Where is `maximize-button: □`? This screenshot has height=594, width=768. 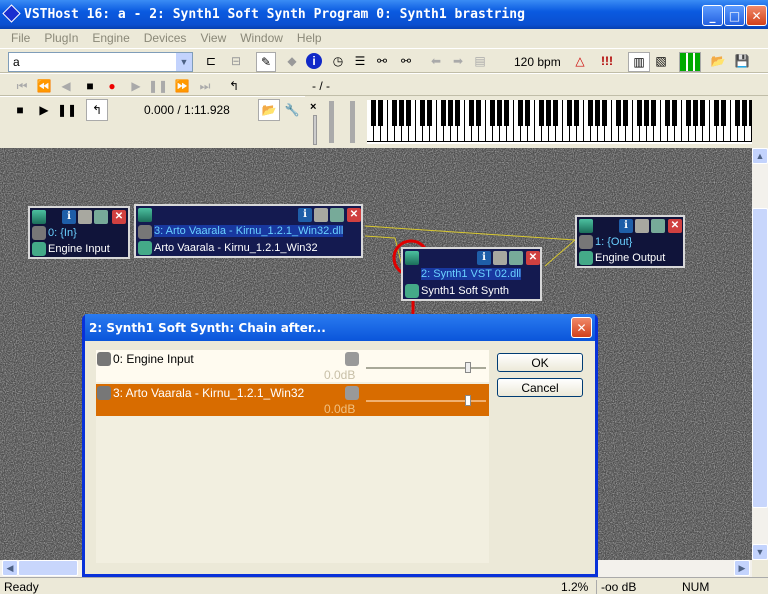 maximize-button: □ is located at coordinates (734, 15).